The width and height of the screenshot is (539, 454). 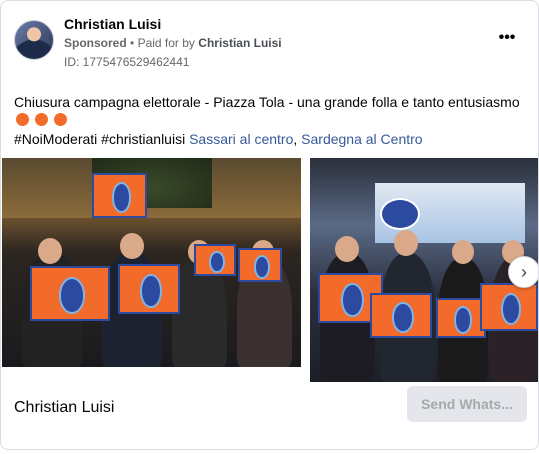 What do you see at coordinates (143, 139) in the screenshot?
I see `hashtag-christianluisi: #christianluisi` at bounding box center [143, 139].